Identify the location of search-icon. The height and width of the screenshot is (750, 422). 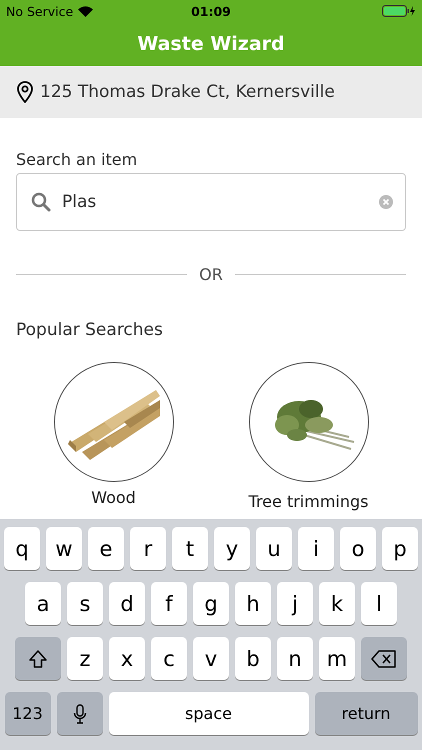
(41, 202).